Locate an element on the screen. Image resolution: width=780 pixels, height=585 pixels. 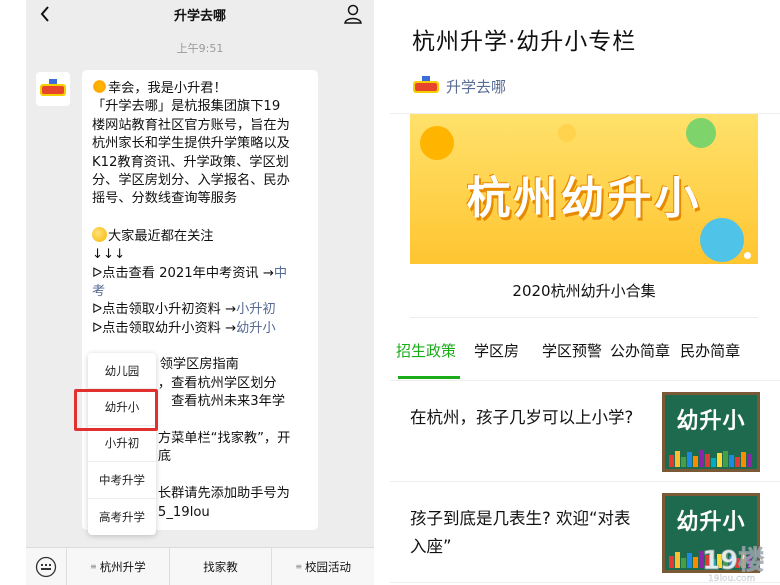
tab-admission-policy: 招生政策 is located at coordinates (426, 350).